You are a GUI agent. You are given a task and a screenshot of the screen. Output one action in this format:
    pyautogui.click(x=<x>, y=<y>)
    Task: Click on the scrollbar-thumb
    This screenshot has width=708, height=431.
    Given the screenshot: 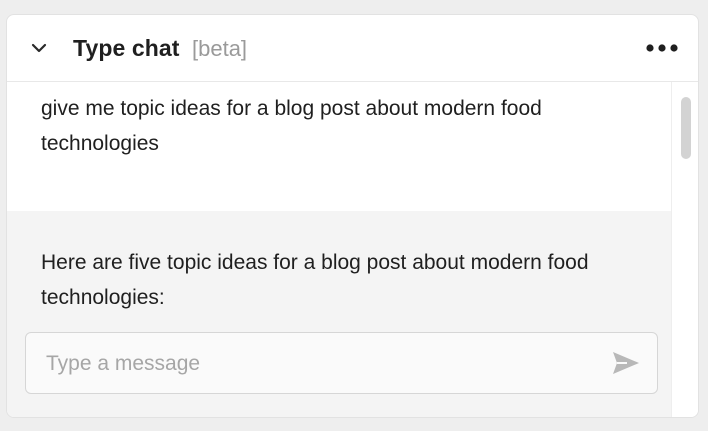 What is the action you would take?
    pyautogui.click(x=686, y=128)
    